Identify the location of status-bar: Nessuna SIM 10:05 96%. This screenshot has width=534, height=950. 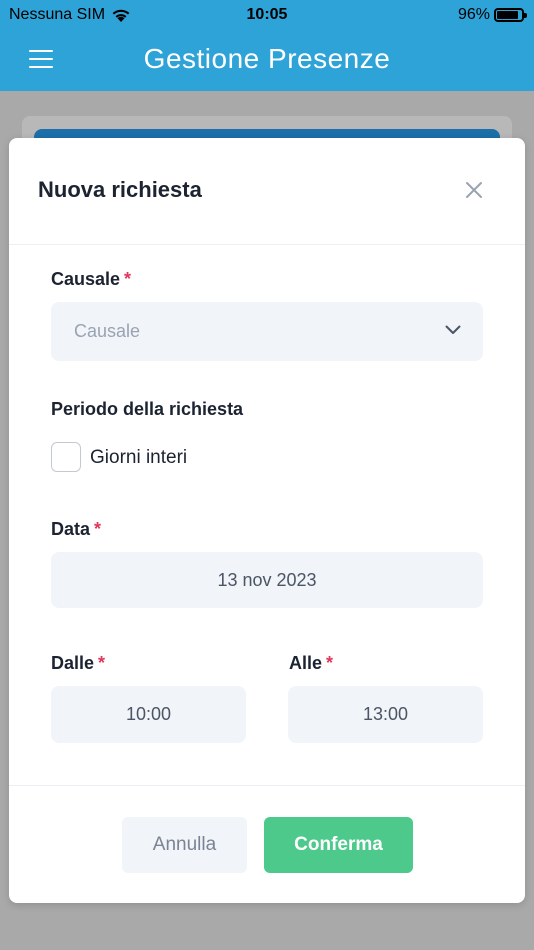
(267, 15).